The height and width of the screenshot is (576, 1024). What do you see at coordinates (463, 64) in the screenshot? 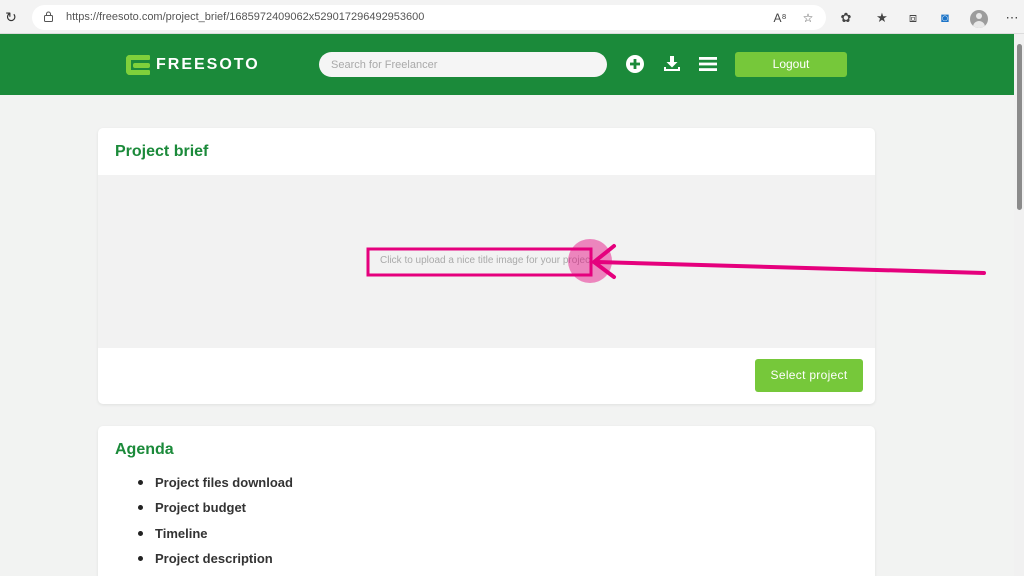
I see `search-input` at bounding box center [463, 64].